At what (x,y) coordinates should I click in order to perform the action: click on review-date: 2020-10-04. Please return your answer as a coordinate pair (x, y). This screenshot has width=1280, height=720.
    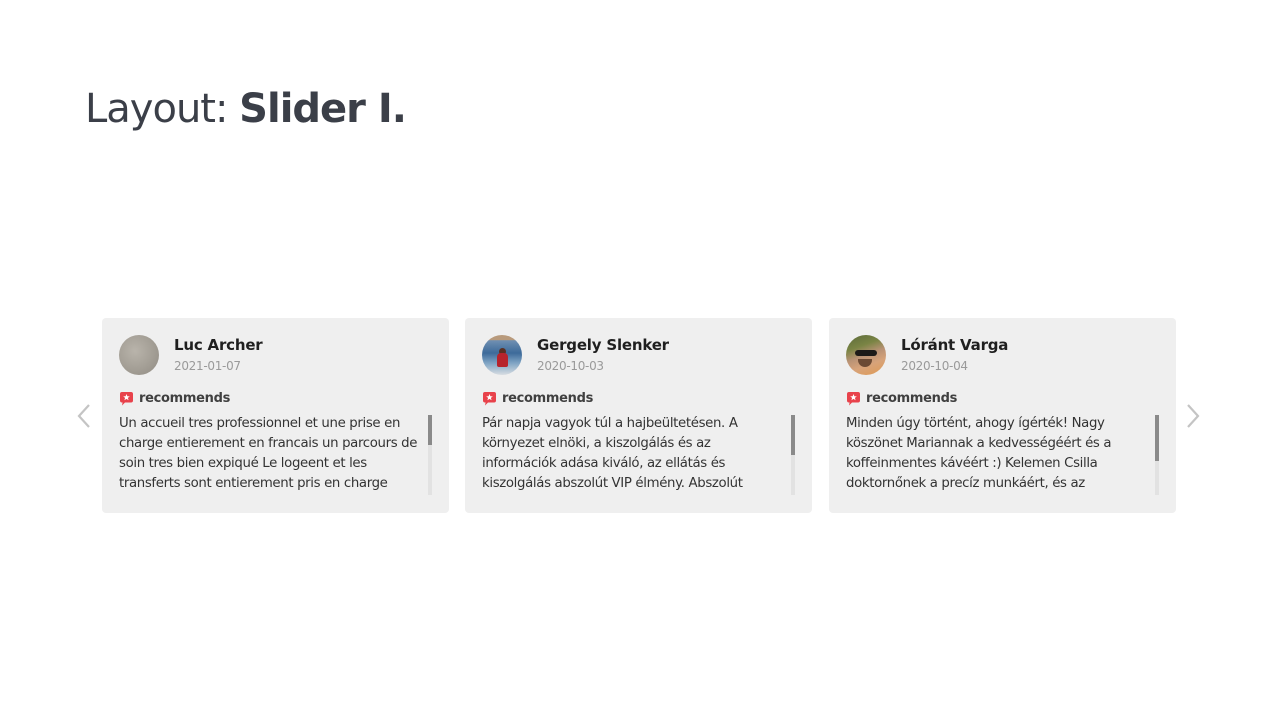
    Looking at the image, I should click on (934, 366).